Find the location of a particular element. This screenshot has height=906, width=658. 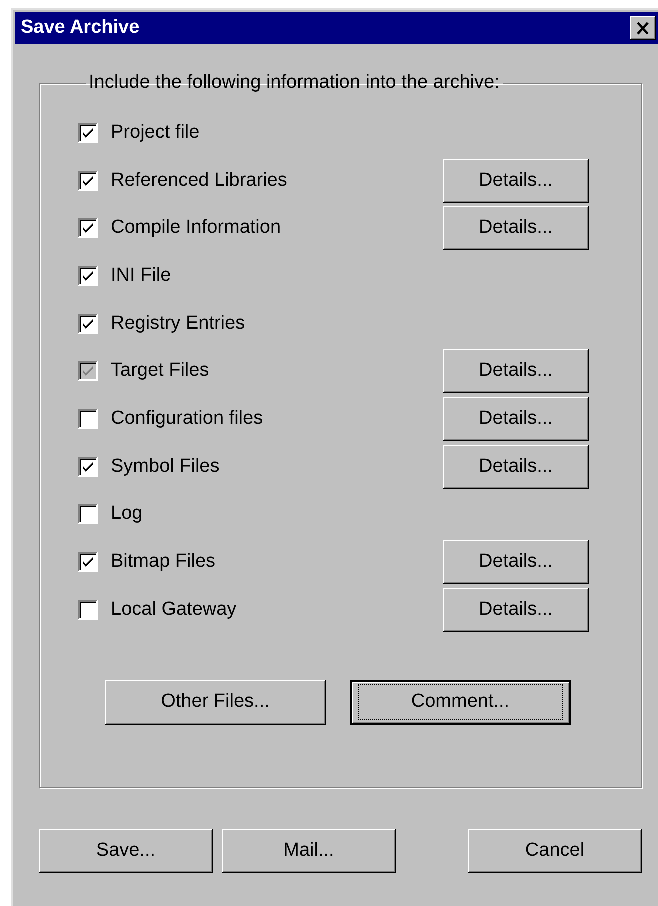

checkbox-label: Project file is located at coordinates (277, 133).